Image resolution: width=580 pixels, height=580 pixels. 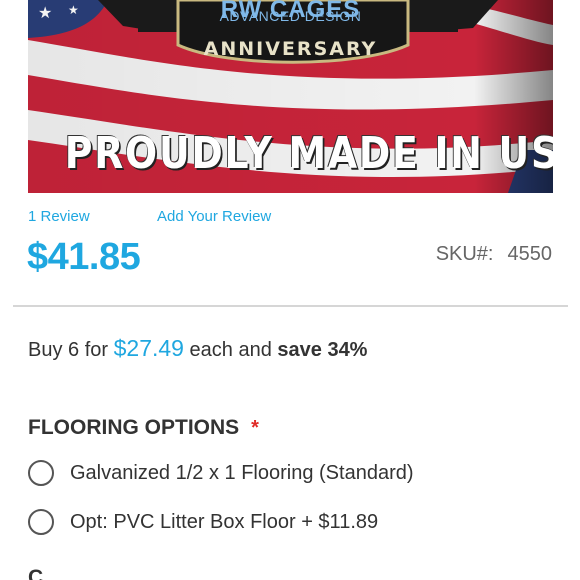 What do you see at coordinates (134, 427) in the screenshot?
I see `flooring-options-label: FLOORING OPTIONS` at bounding box center [134, 427].